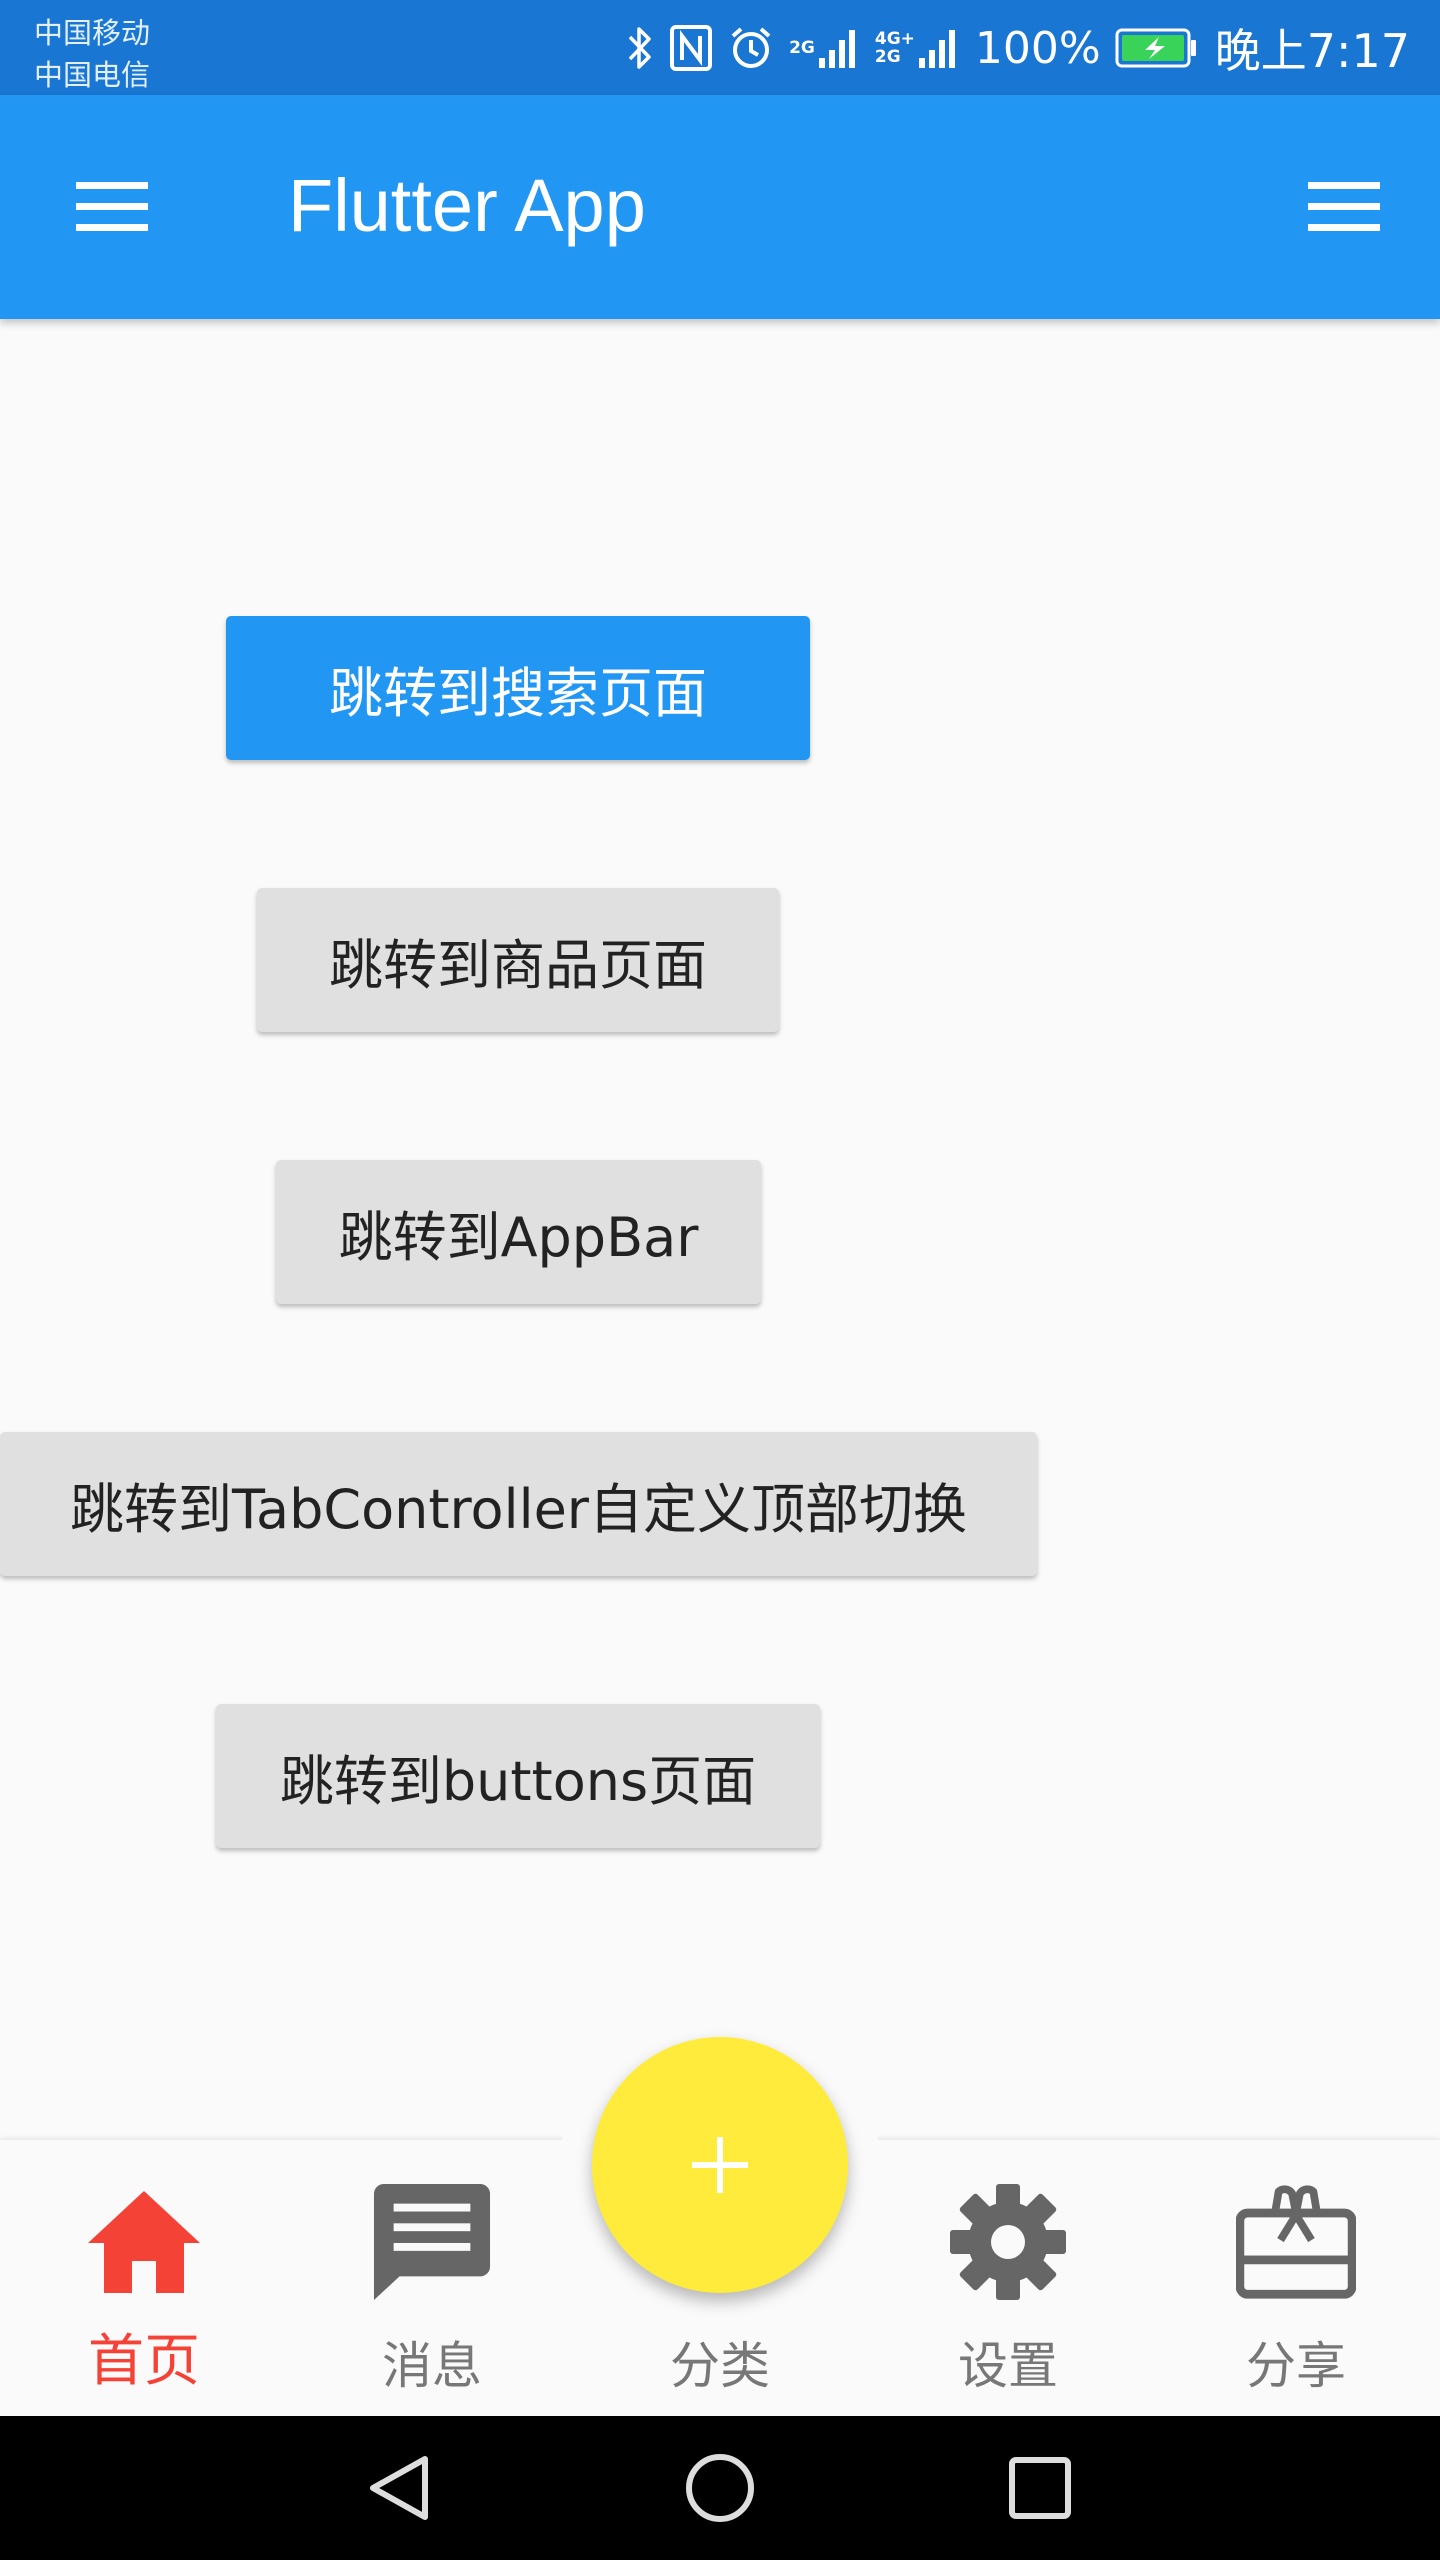 The image size is (1440, 2560). What do you see at coordinates (720, 2366) in the screenshot?
I see `nav-label-category: 分类` at bounding box center [720, 2366].